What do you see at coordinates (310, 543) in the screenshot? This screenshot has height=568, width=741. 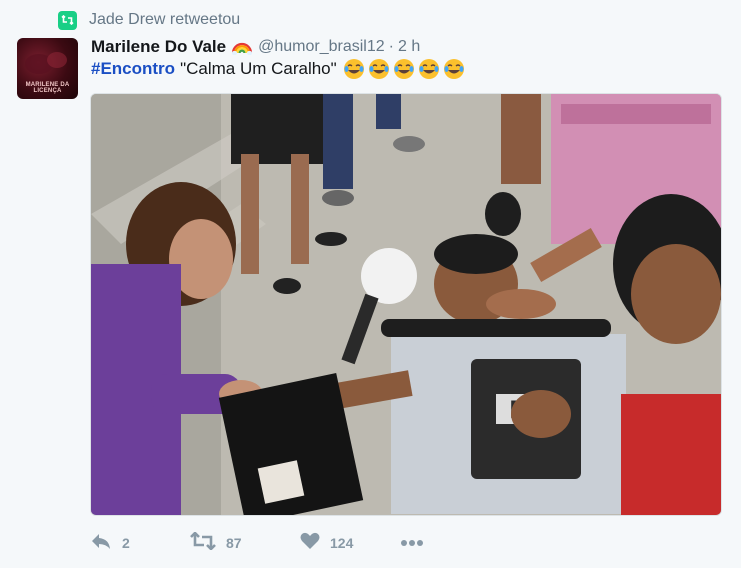 I see `heart-icon` at bounding box center [310, 543].